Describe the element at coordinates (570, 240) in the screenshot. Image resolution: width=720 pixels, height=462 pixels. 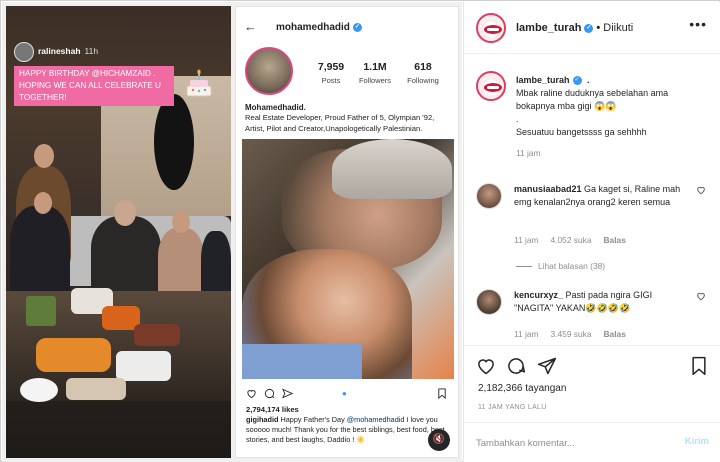
I see `comment-meta: 11 jam 4.052 suka Balas` at that location.